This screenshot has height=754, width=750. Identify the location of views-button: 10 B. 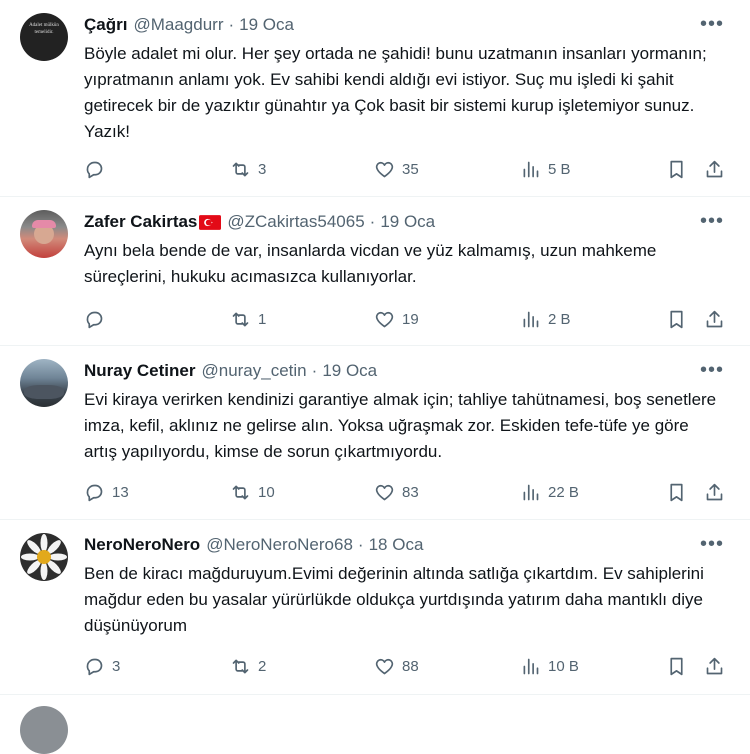
(549, 666).